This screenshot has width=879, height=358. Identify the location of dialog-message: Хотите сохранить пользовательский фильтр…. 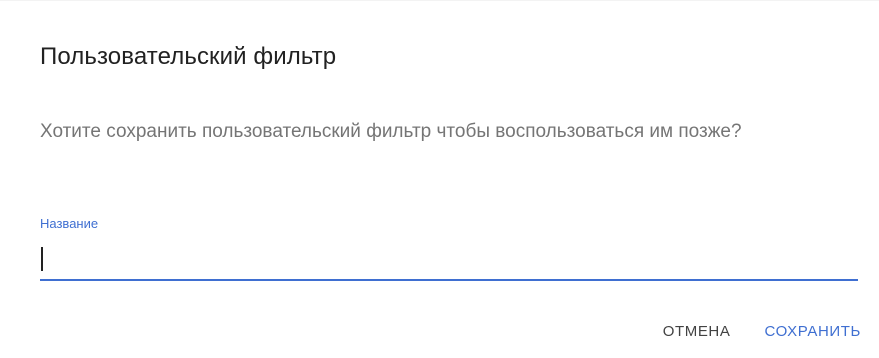
(391, 131).